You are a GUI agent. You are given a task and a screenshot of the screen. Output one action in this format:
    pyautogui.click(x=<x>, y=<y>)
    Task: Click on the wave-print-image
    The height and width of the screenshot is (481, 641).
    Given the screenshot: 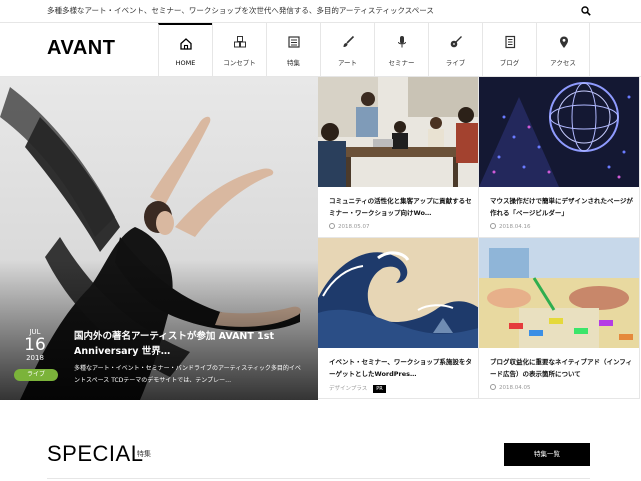 What is the action you would take?
    pyautogui.click(x=398, y=293)
    